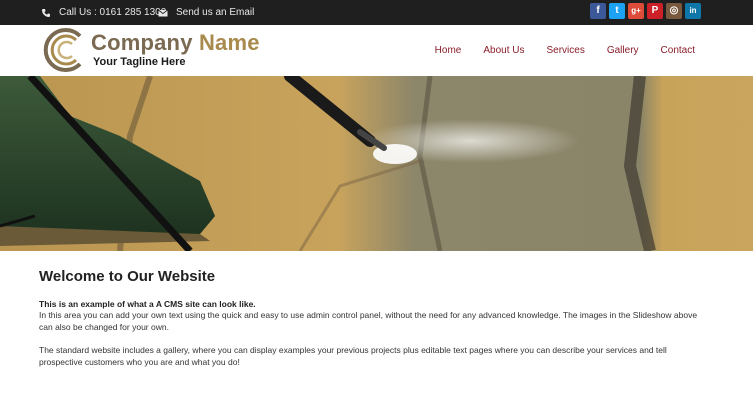  I want to click on nav-gallery: Gallery, so click(623, 50).